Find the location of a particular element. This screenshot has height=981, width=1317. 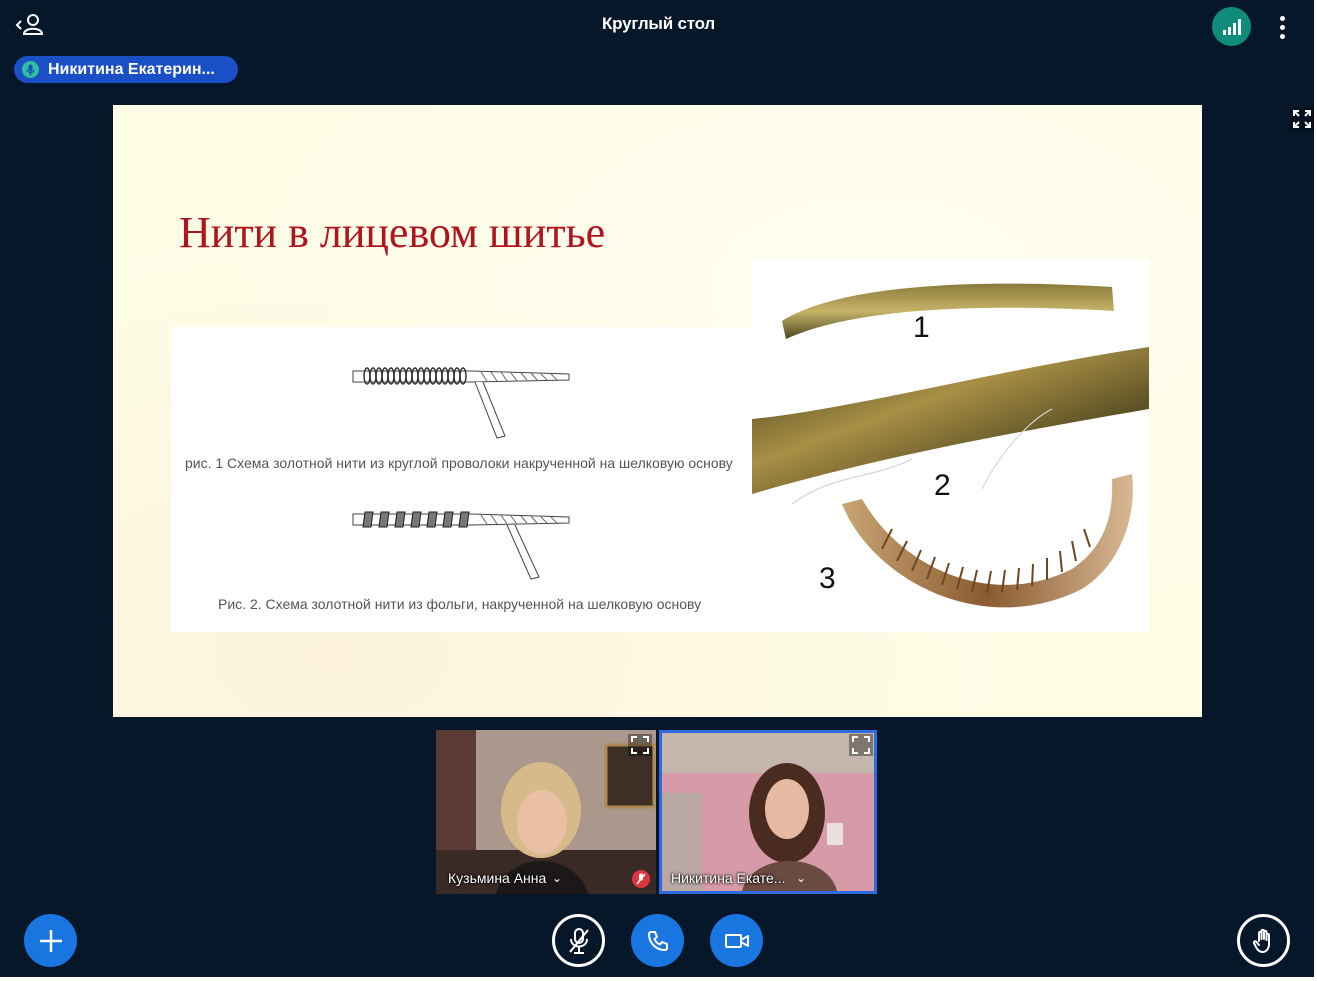

webcam-feed is located at coordinates (768, 812).